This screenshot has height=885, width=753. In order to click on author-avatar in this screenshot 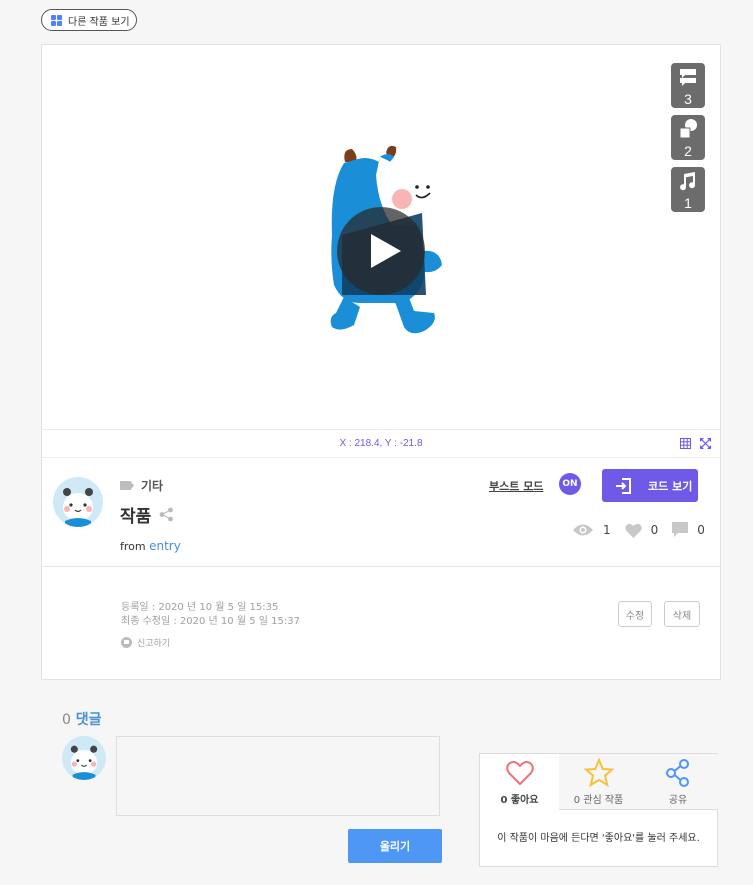, I will do `click(78, 502)`.